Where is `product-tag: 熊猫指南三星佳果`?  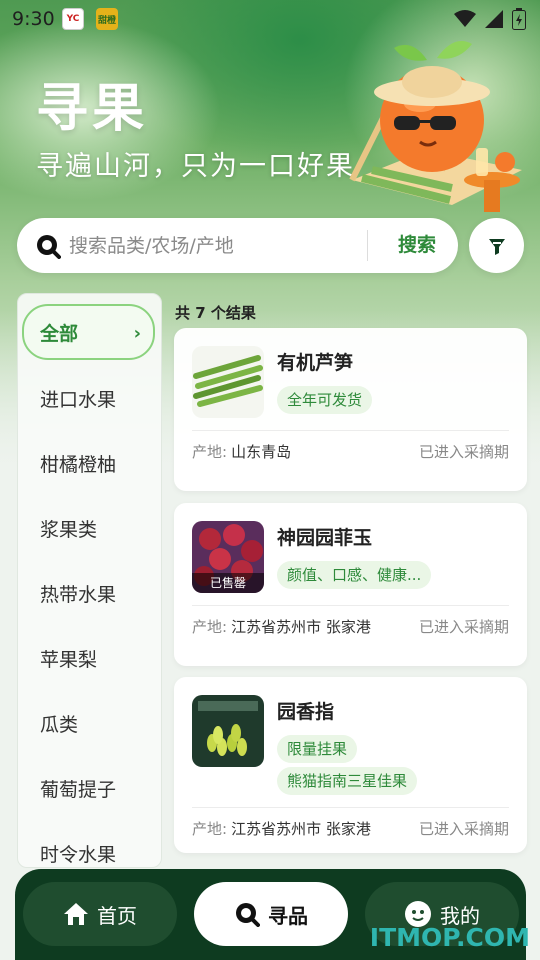 product-tag: 熊猫指南三星佳果 is located at coordinates (347, 781).